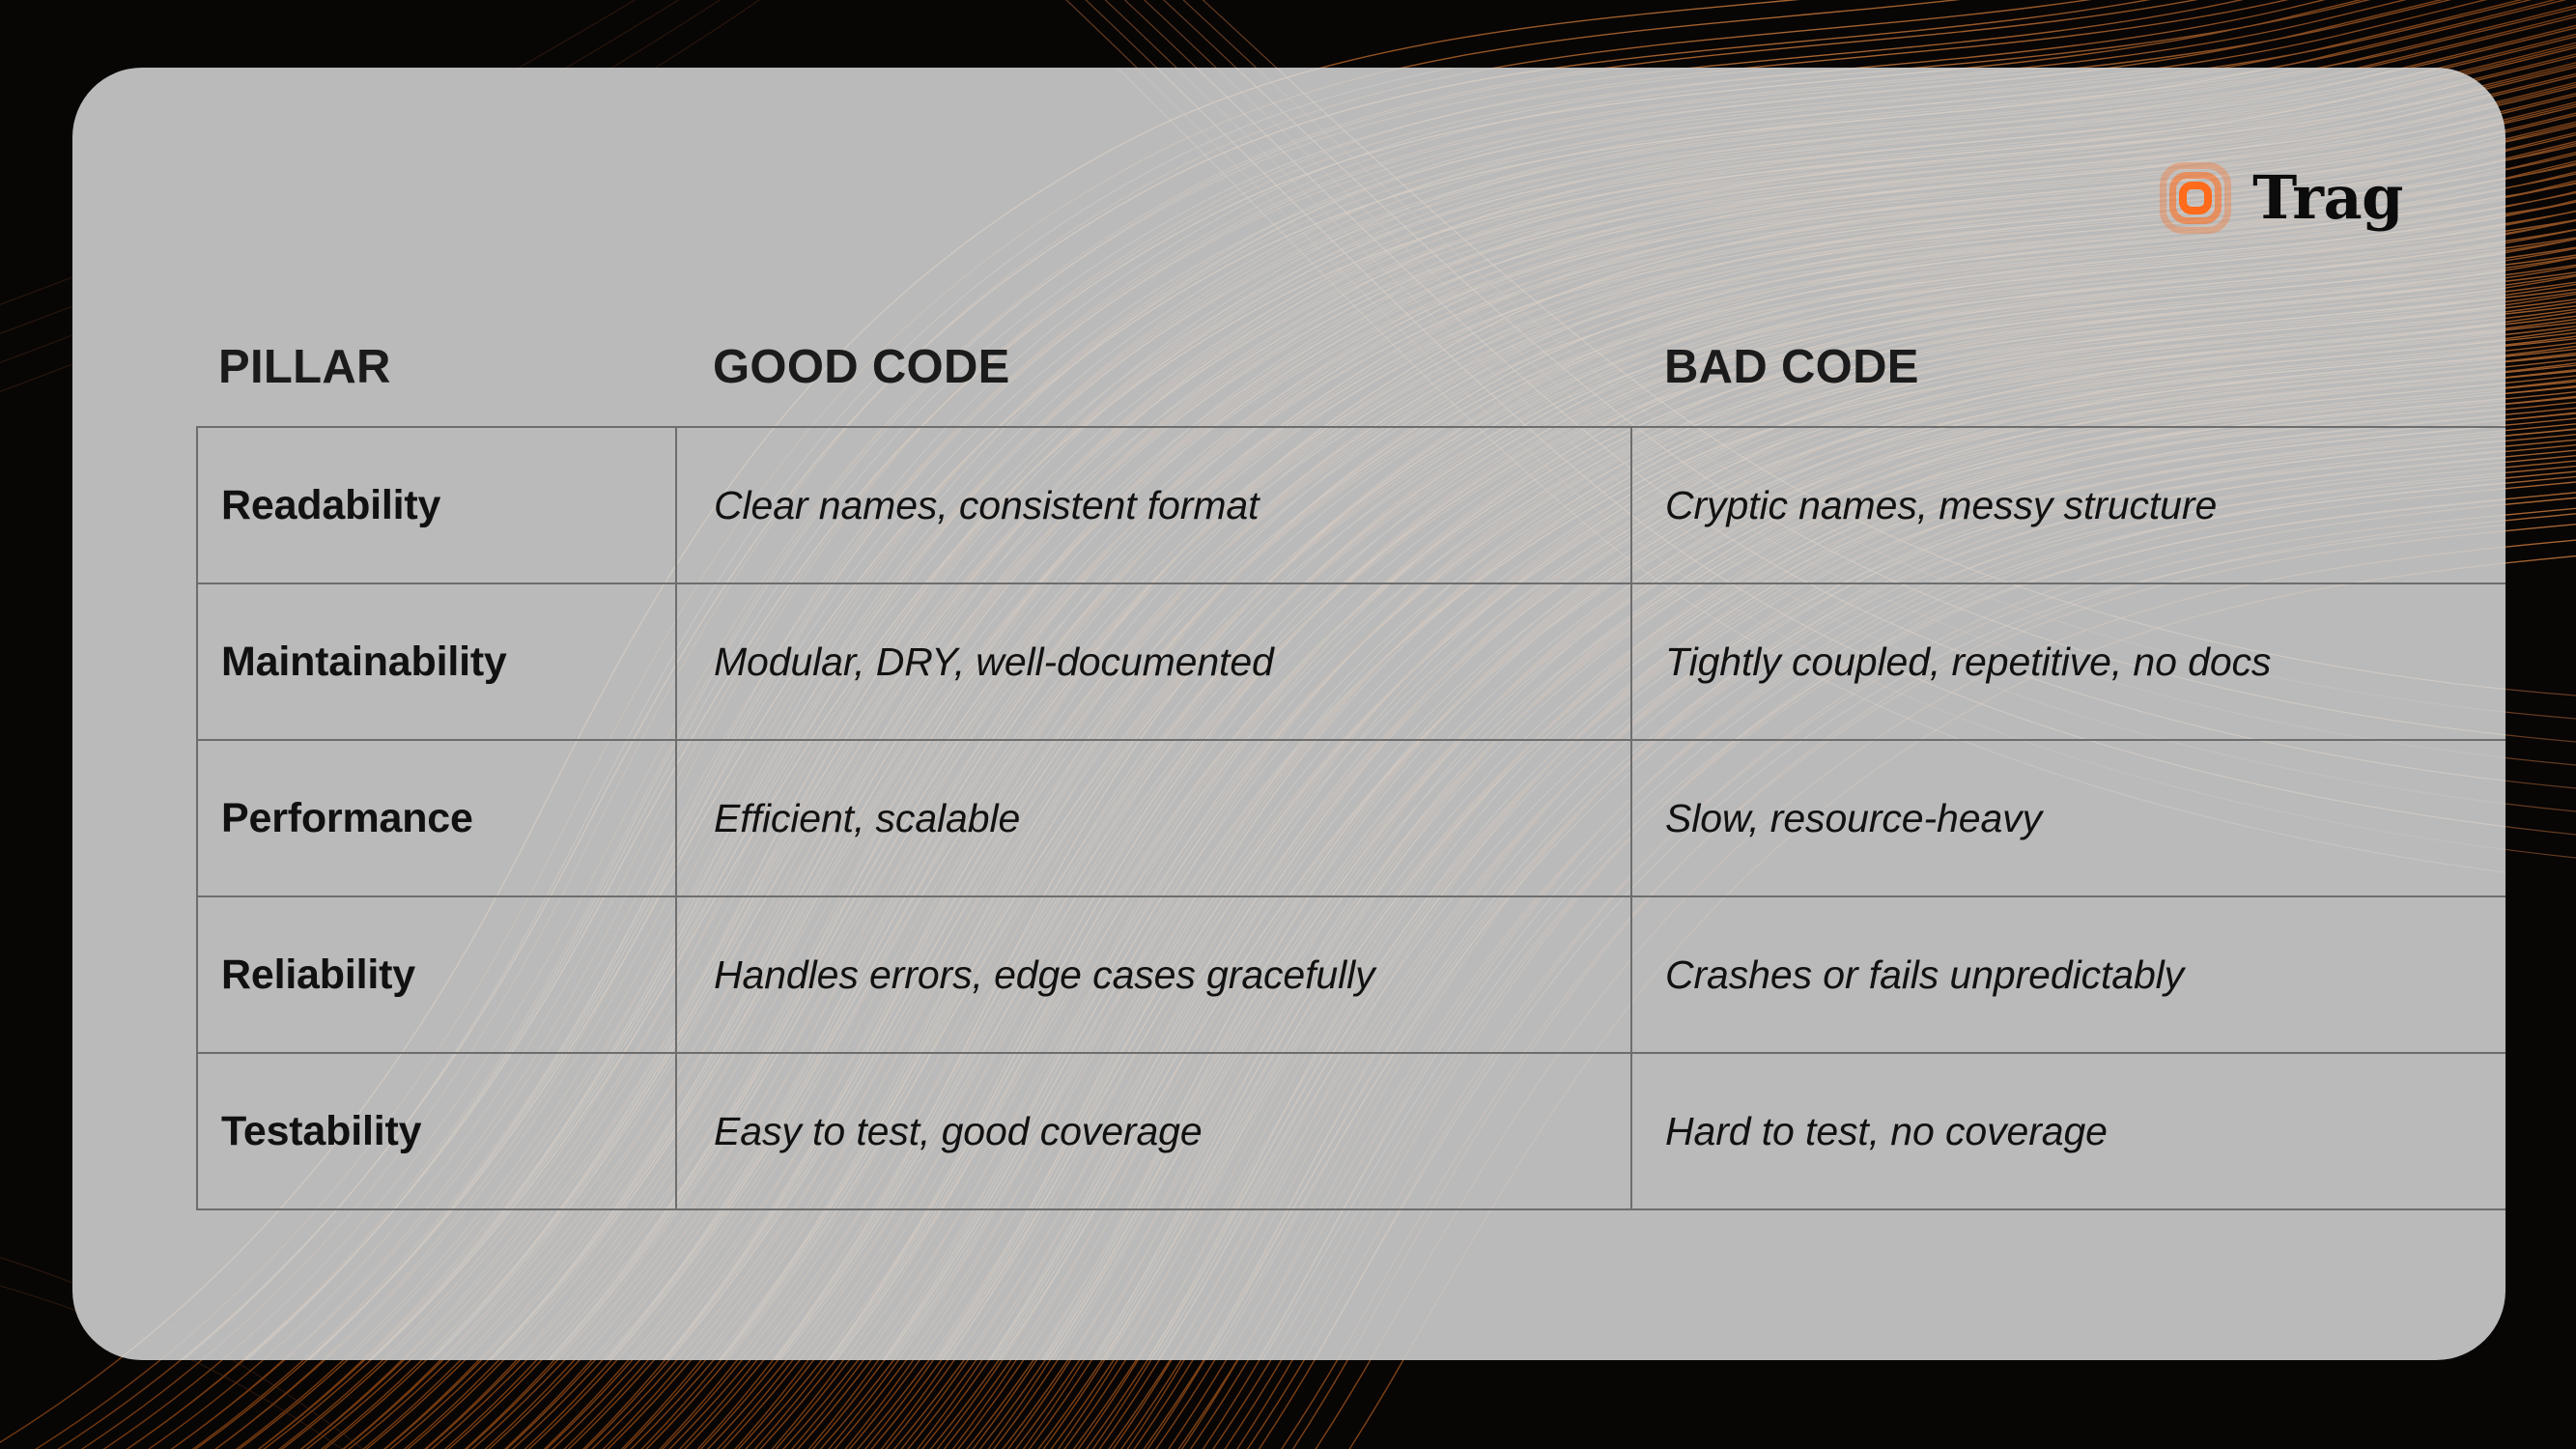  I want to click on cell-good-code: Easy to test, good coverage, so click(1153, 1131).